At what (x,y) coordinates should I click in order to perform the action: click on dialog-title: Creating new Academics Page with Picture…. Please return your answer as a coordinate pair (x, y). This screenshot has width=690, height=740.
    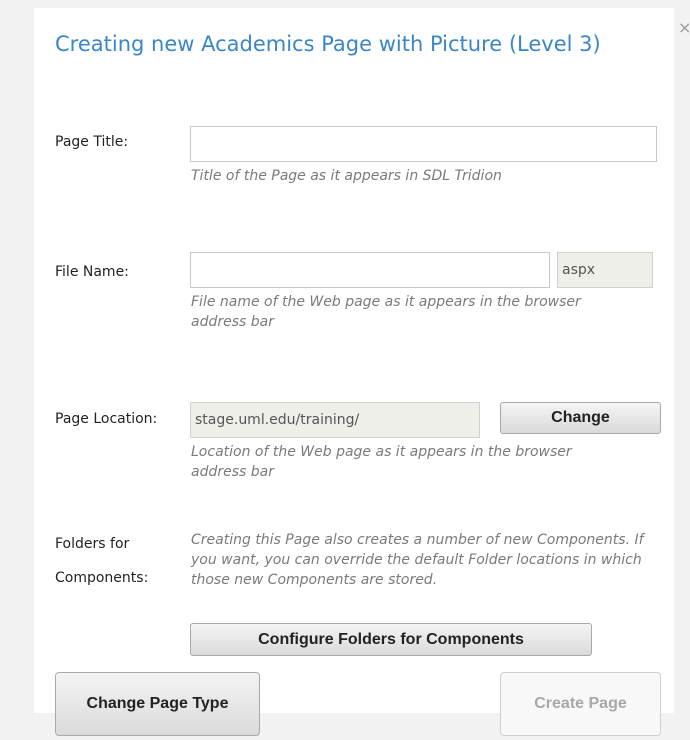
    Looking at the image, I should click on (328, 44).